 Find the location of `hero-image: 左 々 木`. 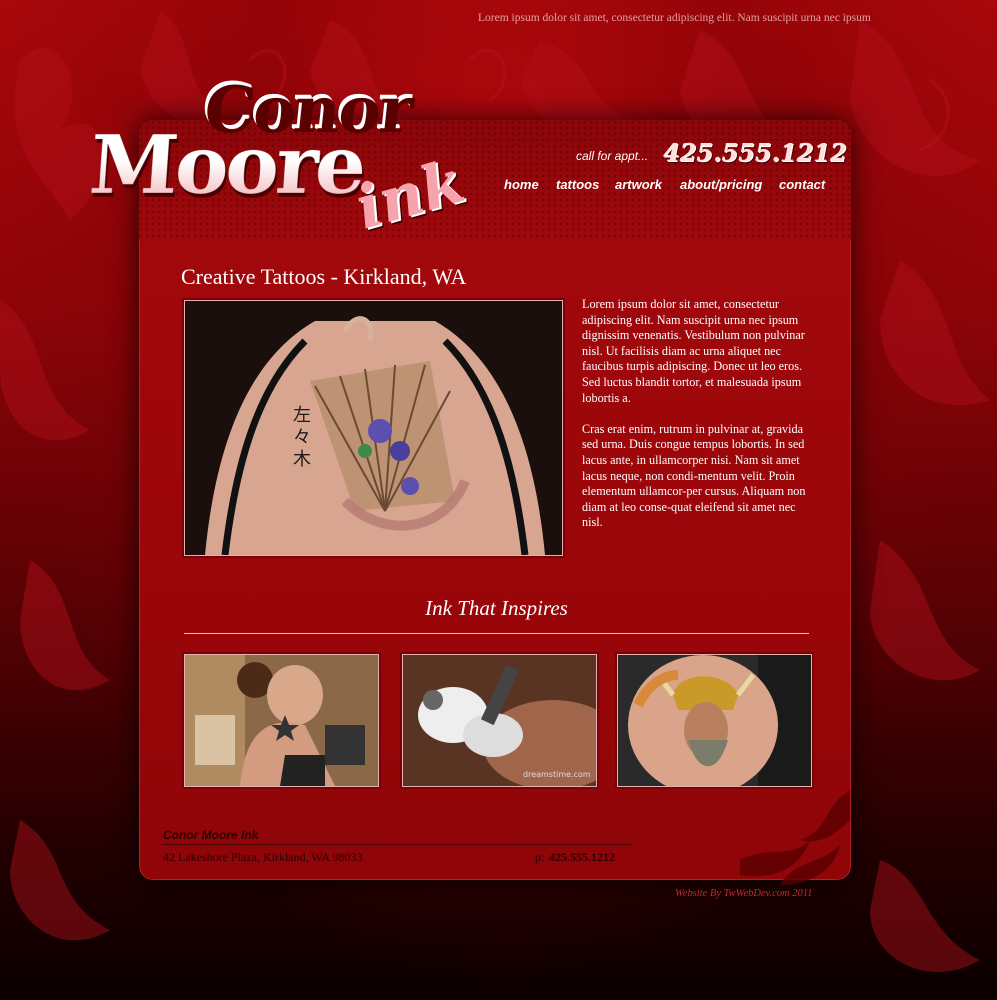

hero-image: 左 々 木 is located at coordinates (373, 428).